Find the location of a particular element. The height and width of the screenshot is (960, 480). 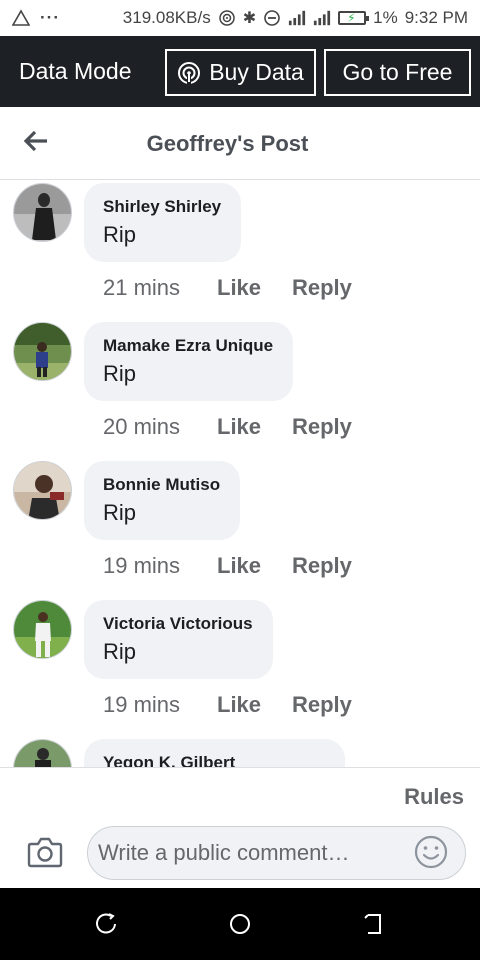

back-nav-icon is located at coordinates (374, 924).